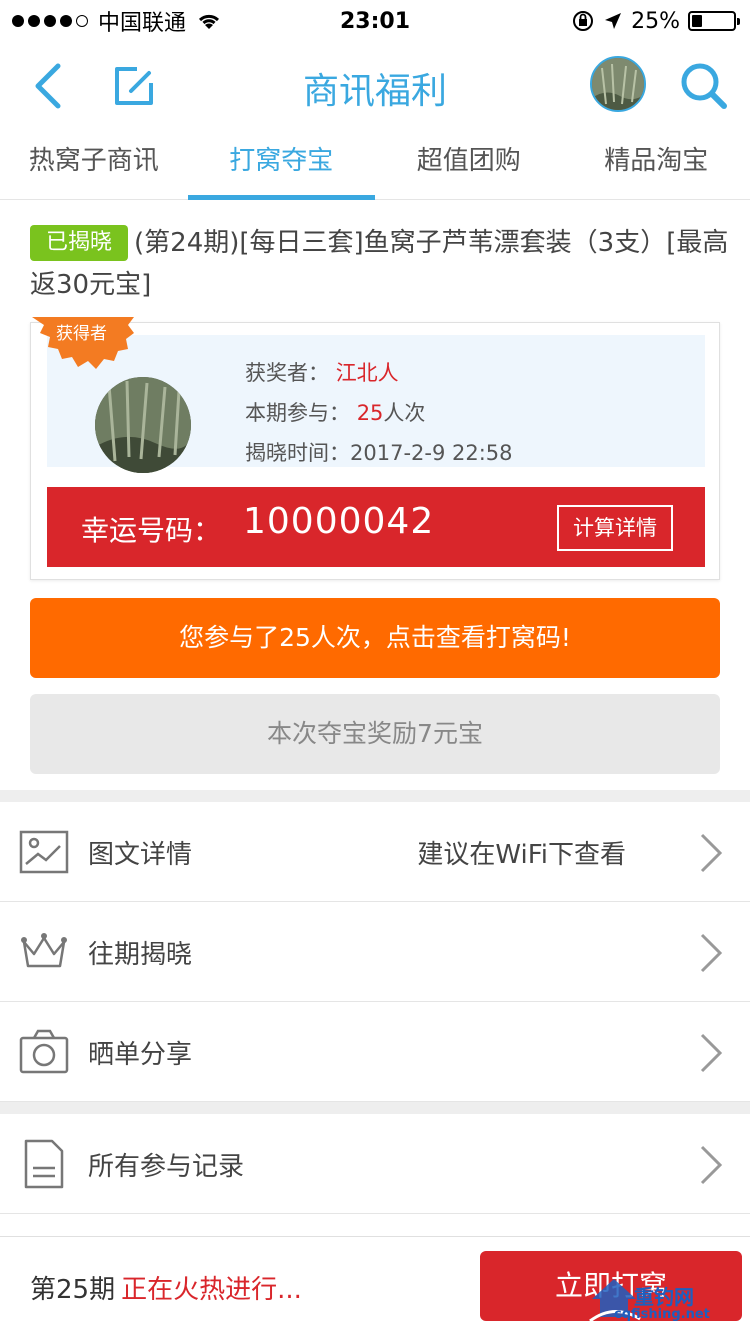 The height and width of the screenshot is (1334, 750). What do you see at coordinates (583, 21) in the screenshot?
I see `rotation-lock-icon` at bounding box center [583, 21].